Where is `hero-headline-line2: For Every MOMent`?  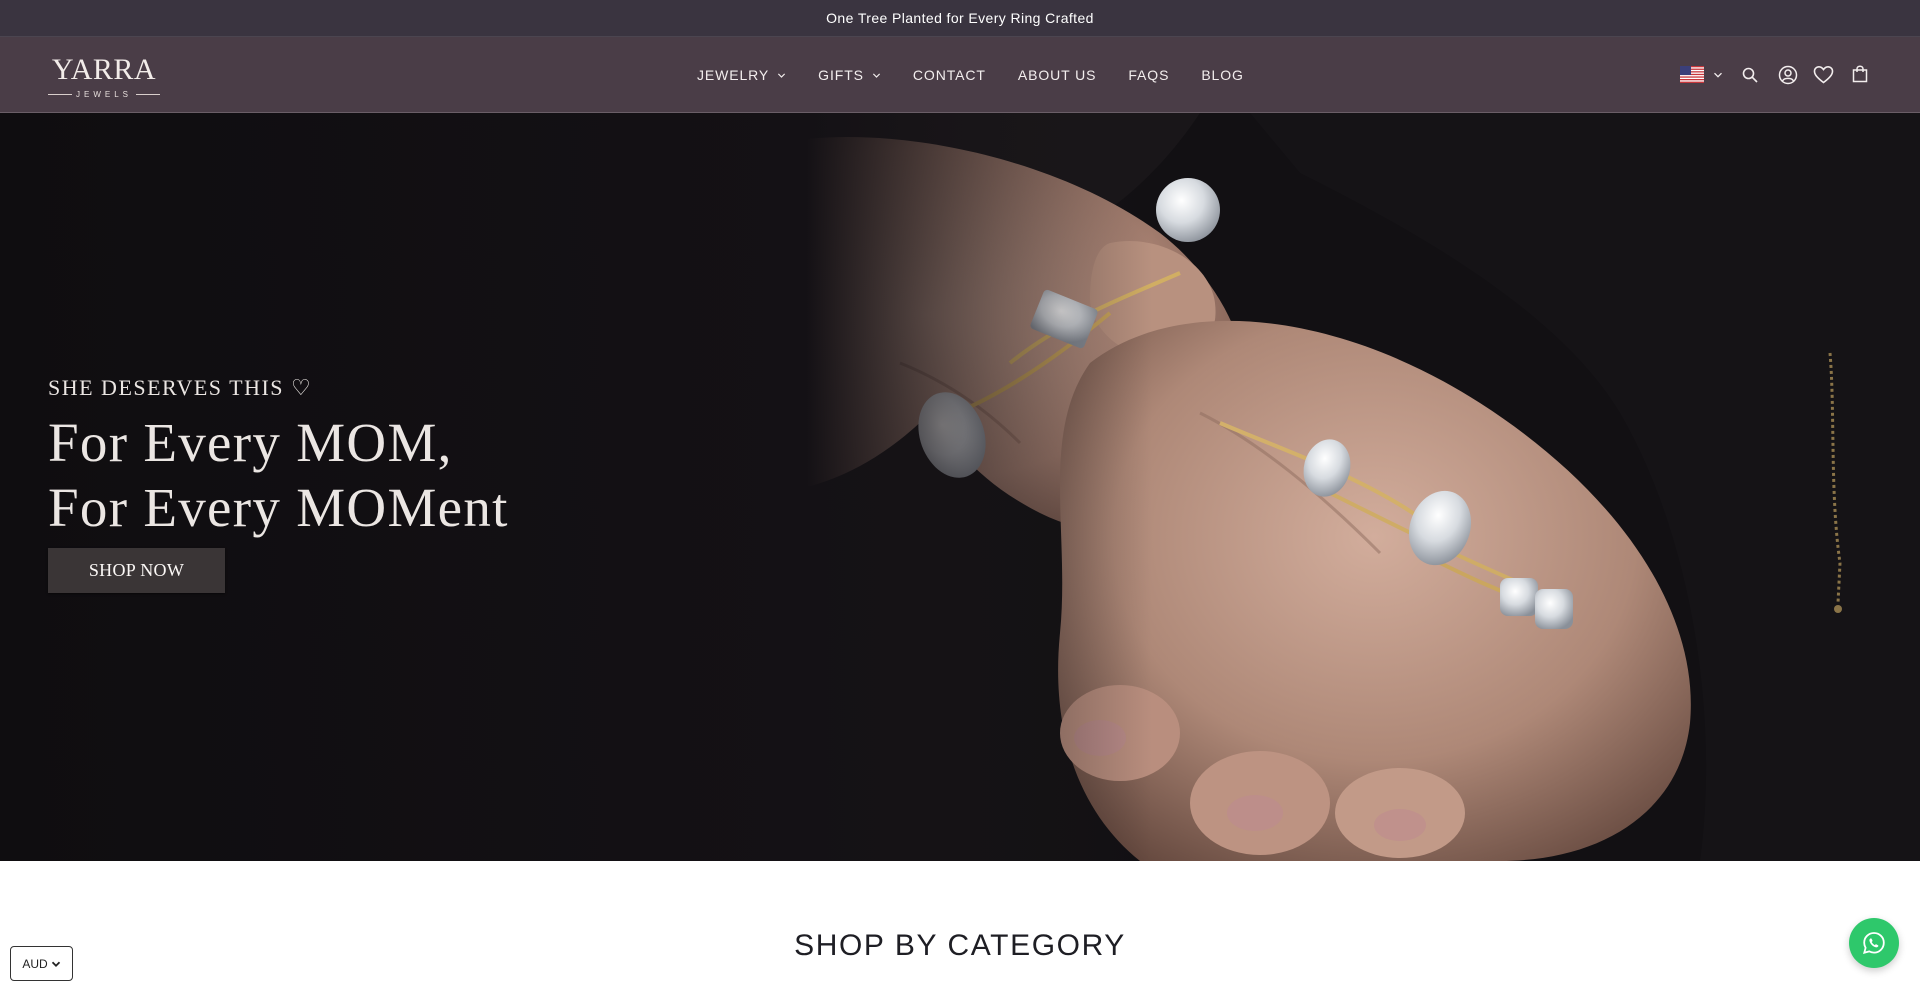
hero-headline-line2: For Every MOMent is located at coordinates (278, 507).